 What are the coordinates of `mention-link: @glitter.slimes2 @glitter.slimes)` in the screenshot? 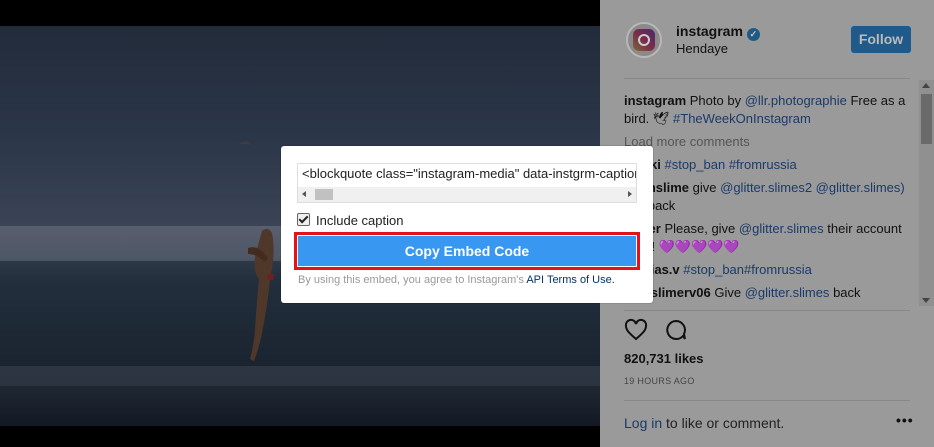 It's located at (812, 187).